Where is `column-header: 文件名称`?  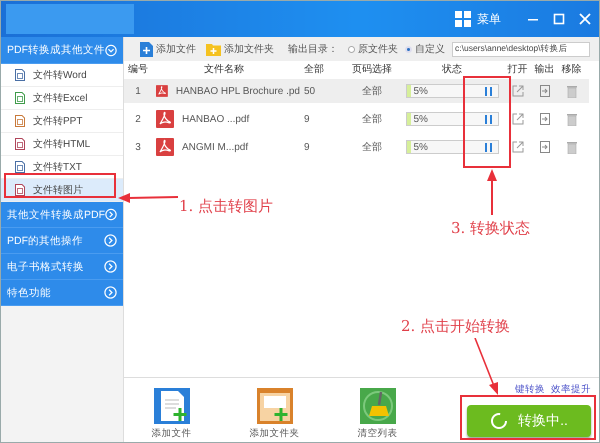 column-header: 文件名称 is located at coordinates (224, 69).